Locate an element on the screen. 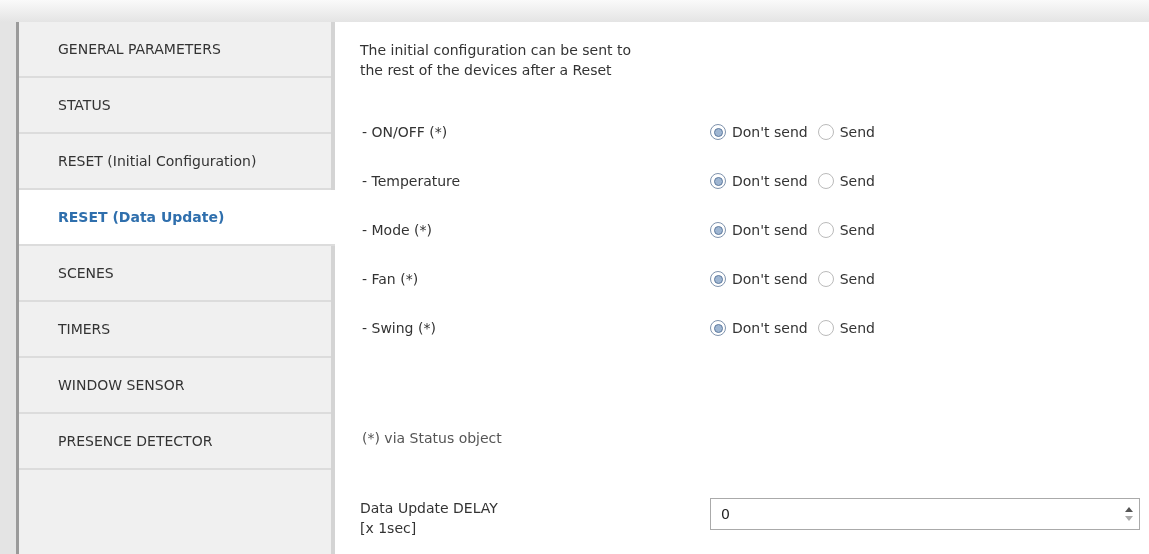  footnote-text: (*) via Status object is located at coordinates (432, 438).